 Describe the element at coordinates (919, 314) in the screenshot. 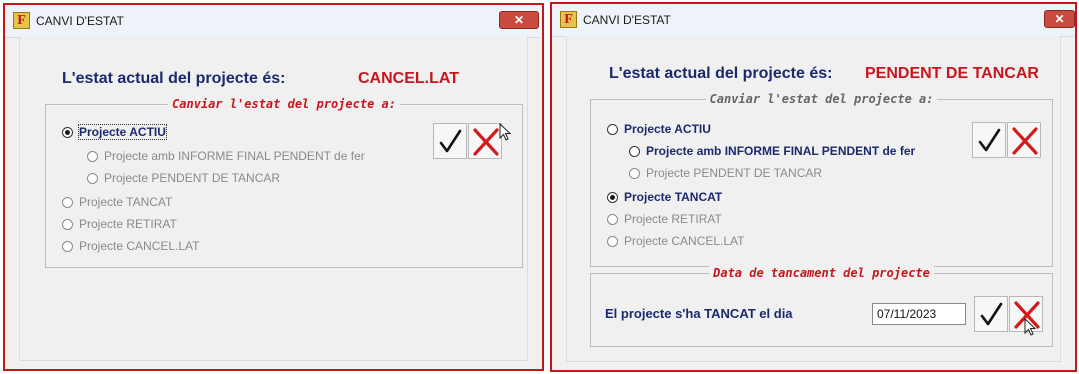

I see `close-date-input` at that location.